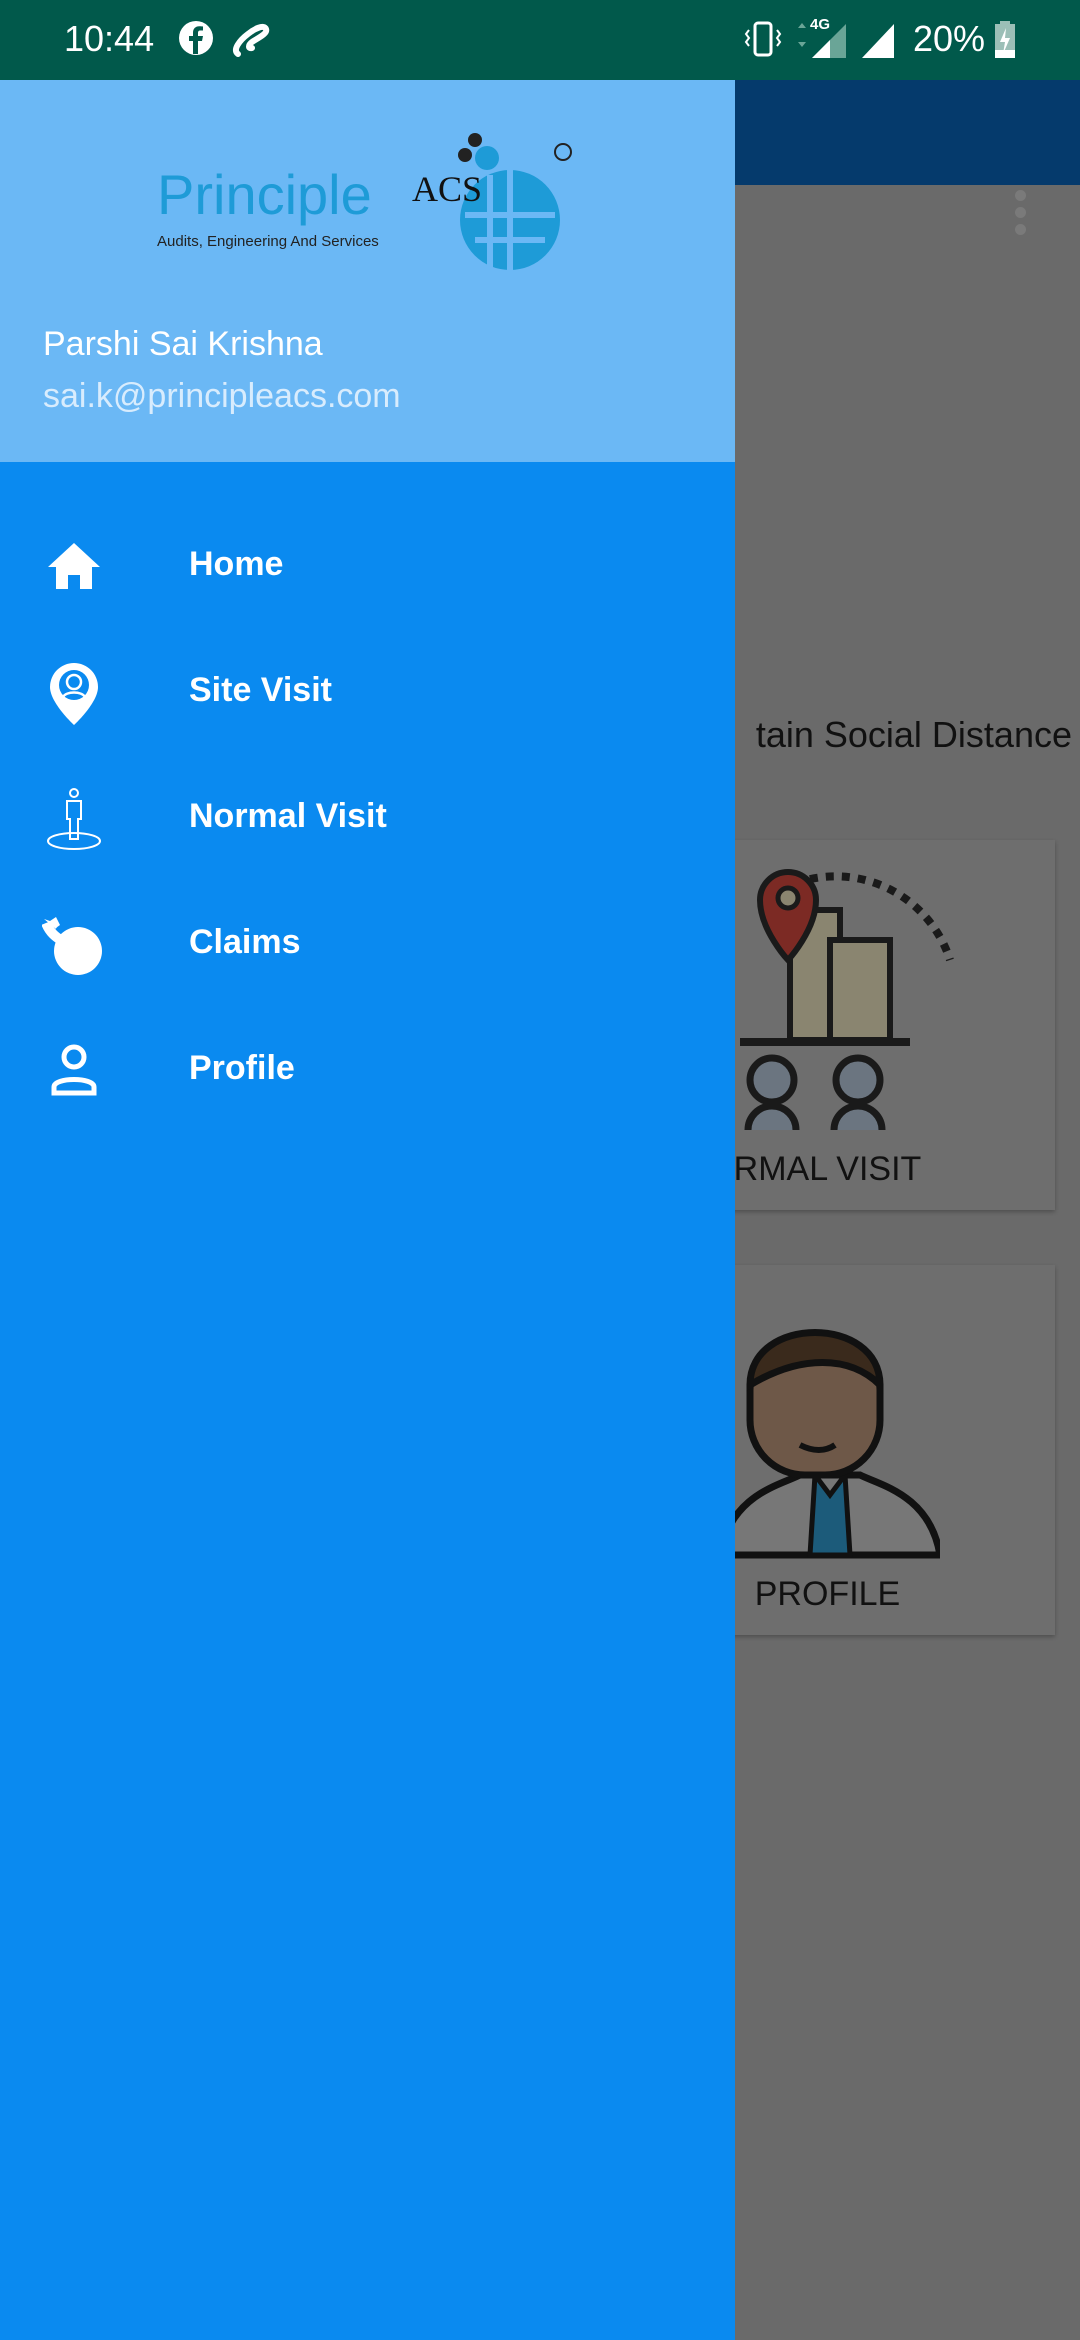 This screenshot has height=2340, width=1080. What do you see at coordinates (268, 241) in the screenshot?
I see `logo-tagline: Audits, Engineering And Services` at bounding box center [268, 241].